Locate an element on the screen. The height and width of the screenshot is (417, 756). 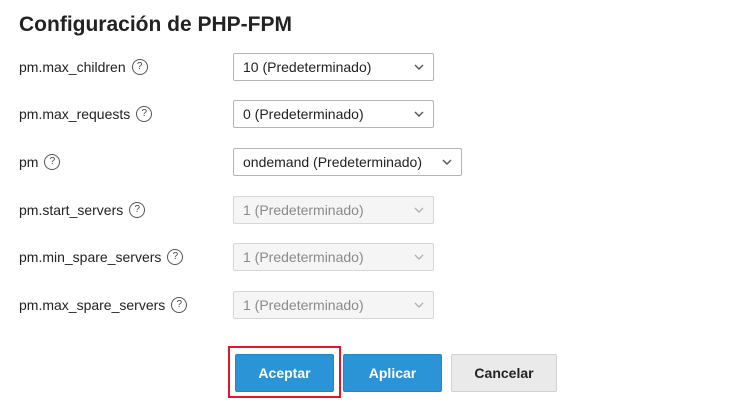
field-row-pm: pm ? ondemand (Predeterminado) is located at coordinates (378, 163).